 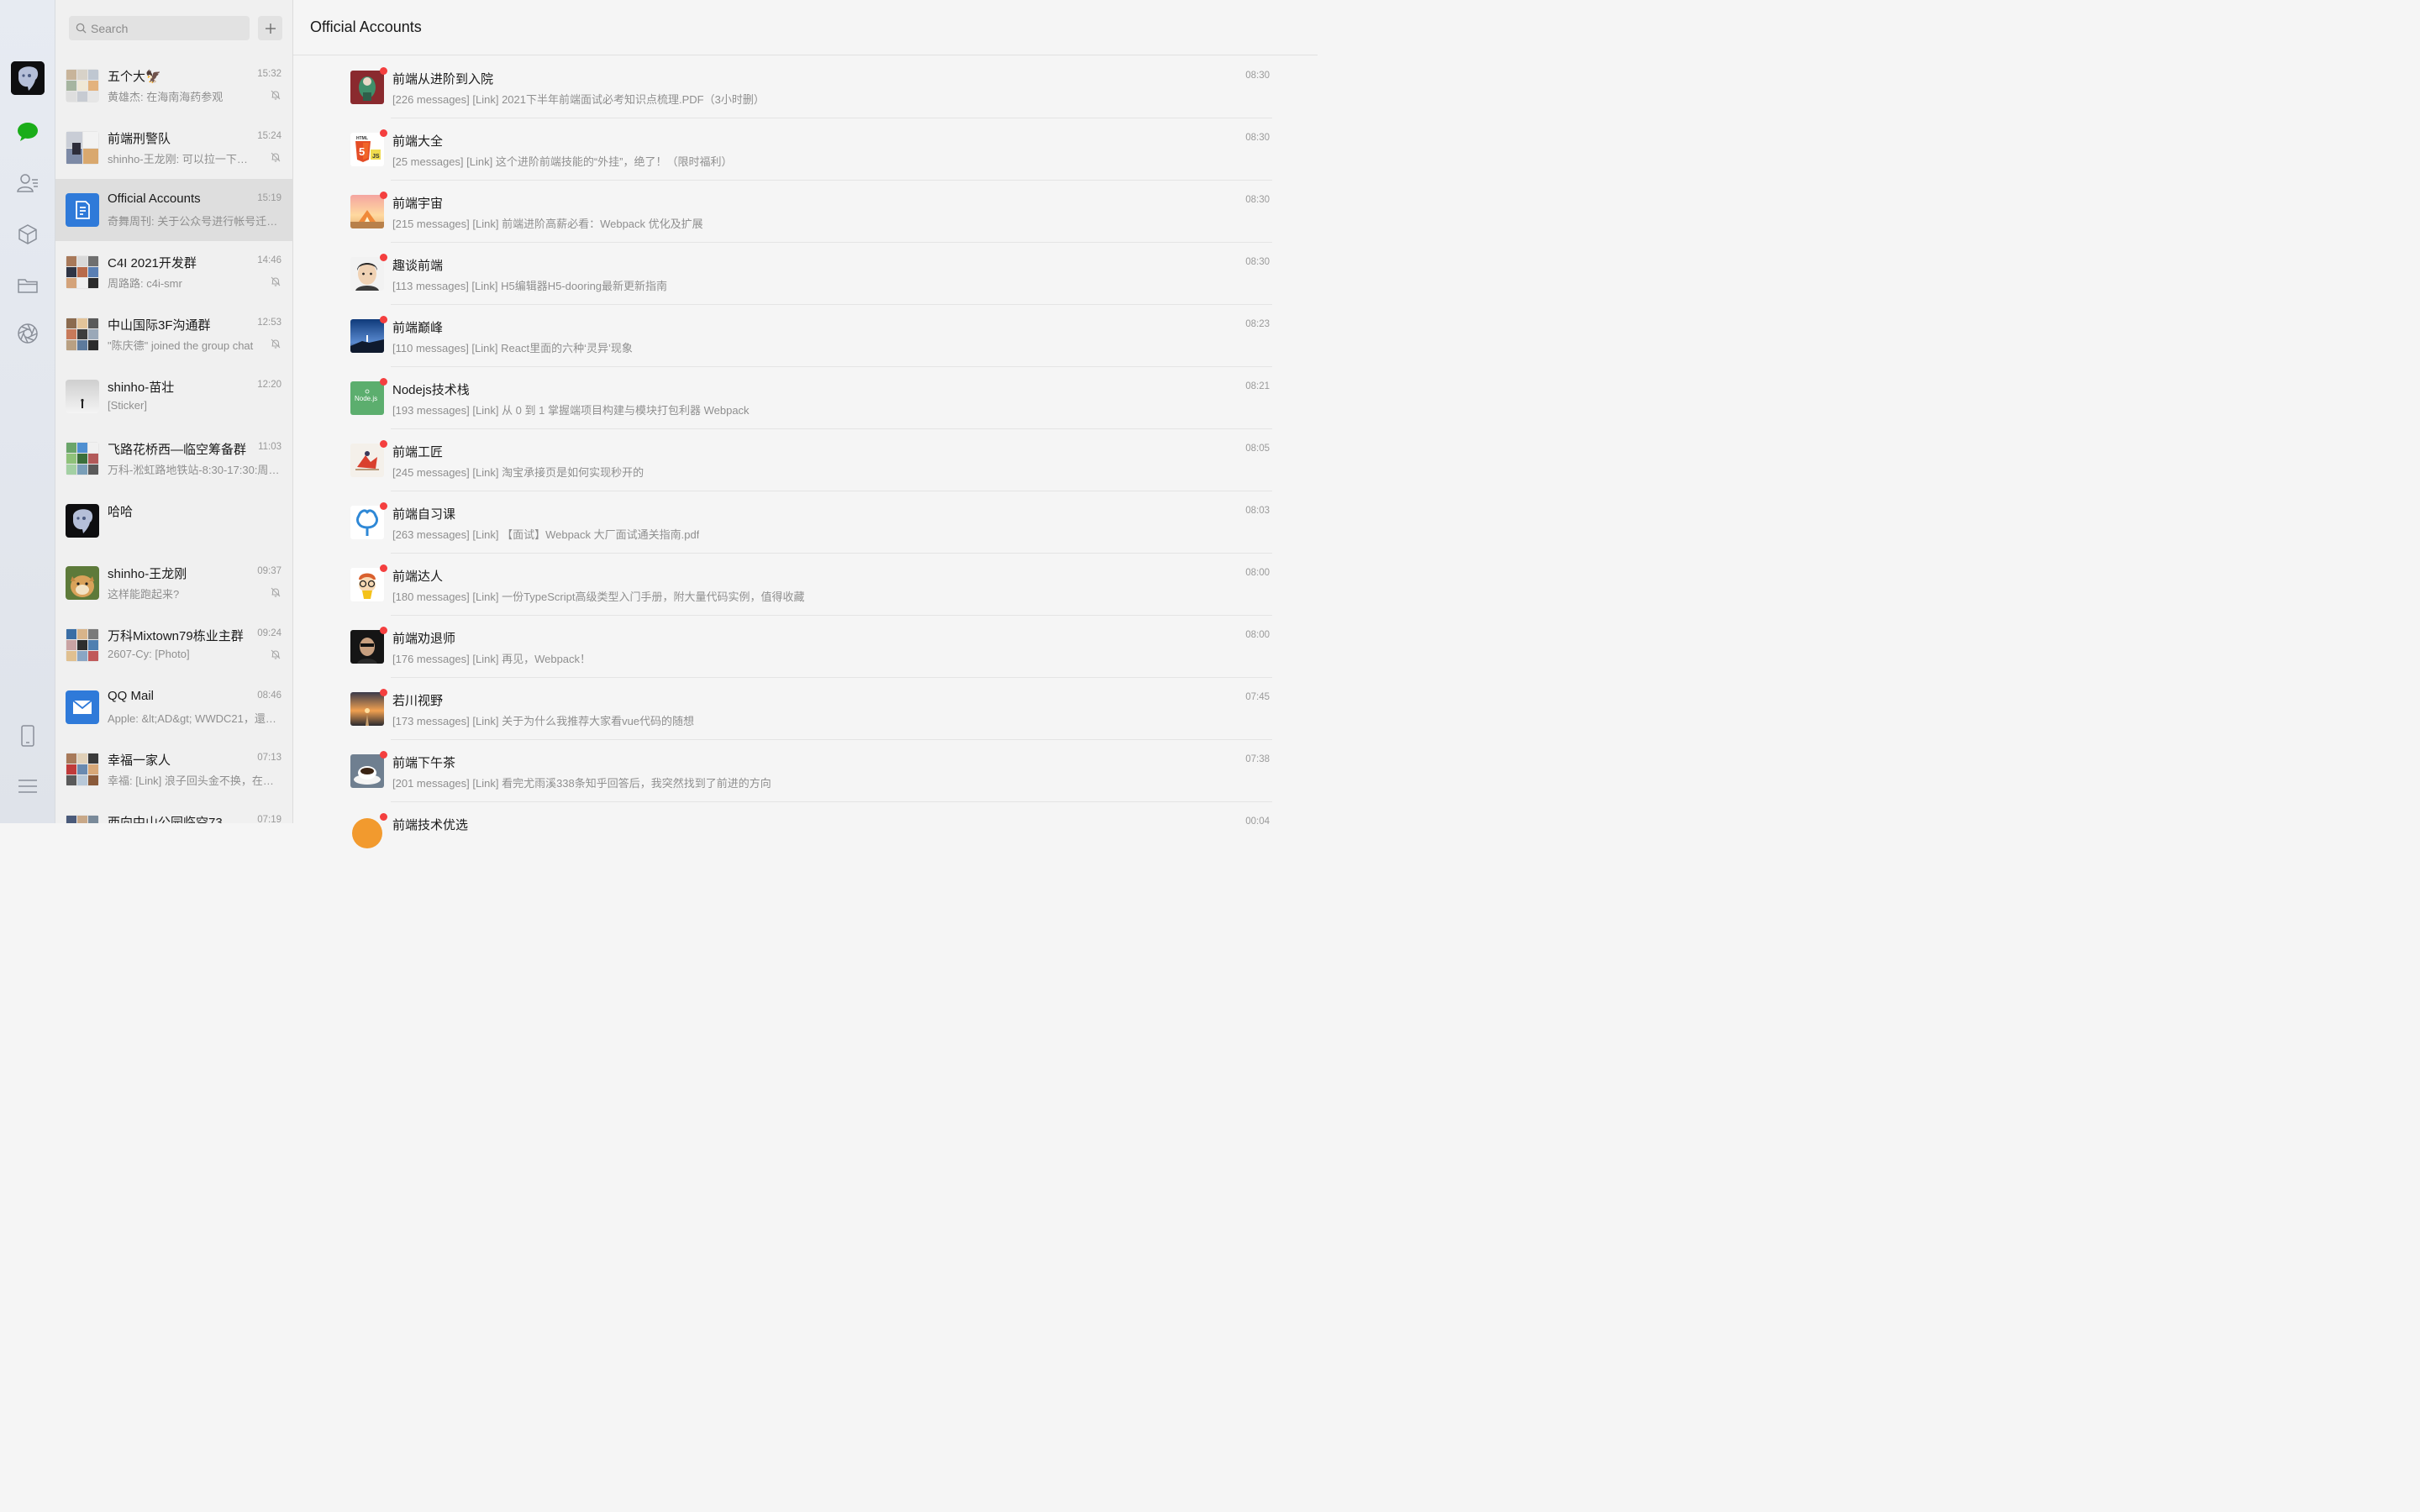 What do you see at coordinates (173, 521) in the screenshot?
I see `chat-item: 哈哈` at bounding box center [173, 521].